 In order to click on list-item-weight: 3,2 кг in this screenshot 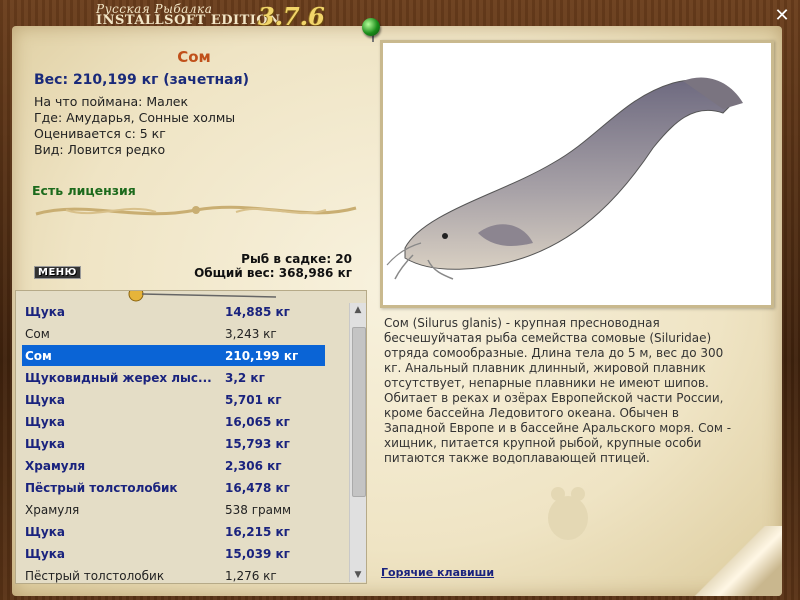, I will do `click(245, 377)`.